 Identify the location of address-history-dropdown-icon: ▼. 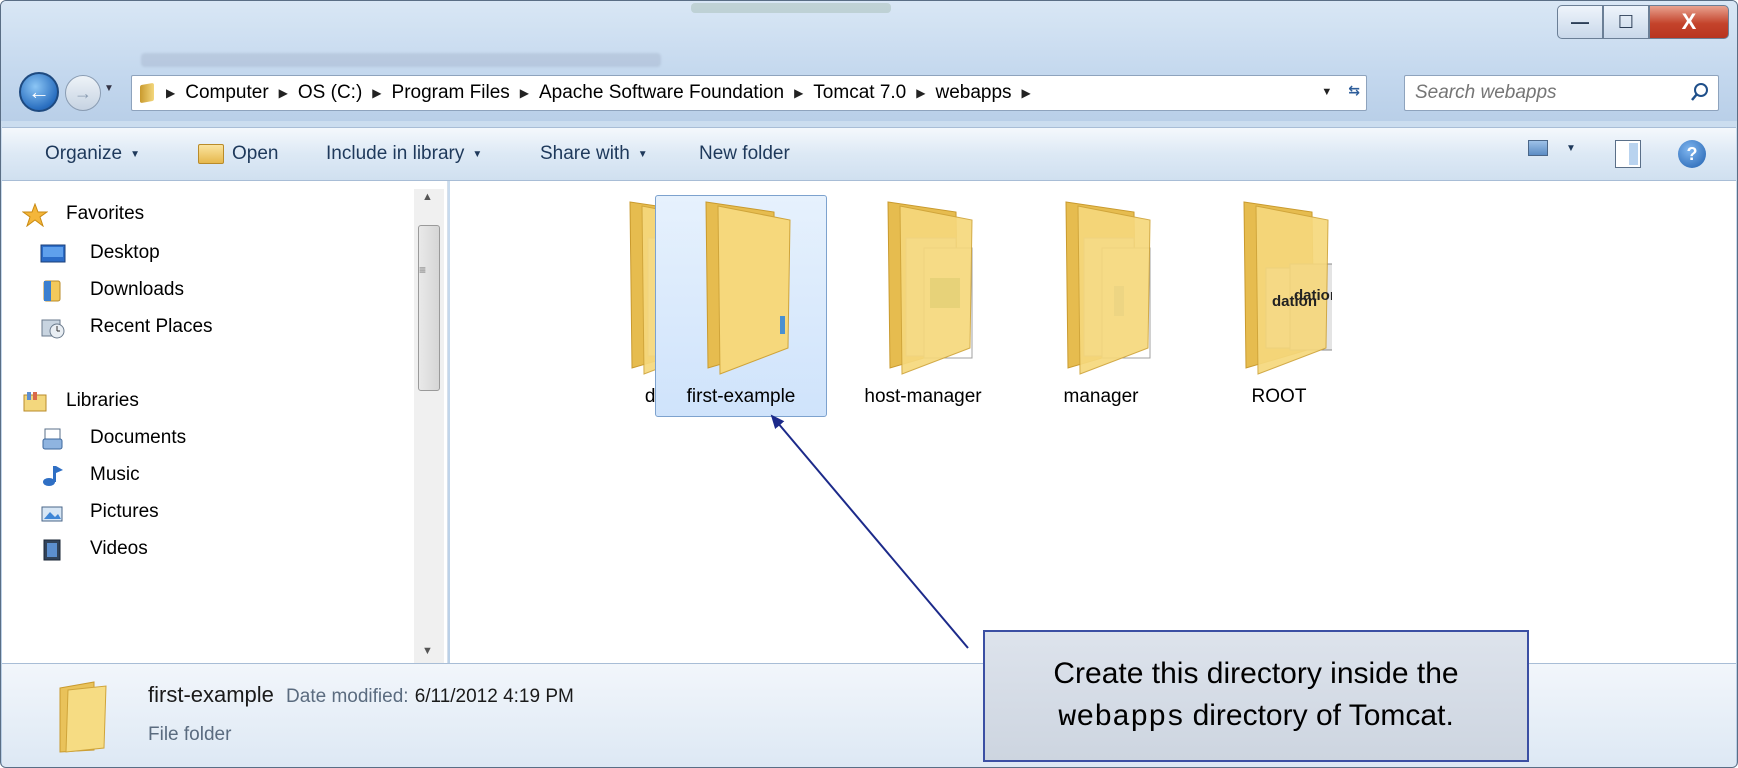
(1326, 92).